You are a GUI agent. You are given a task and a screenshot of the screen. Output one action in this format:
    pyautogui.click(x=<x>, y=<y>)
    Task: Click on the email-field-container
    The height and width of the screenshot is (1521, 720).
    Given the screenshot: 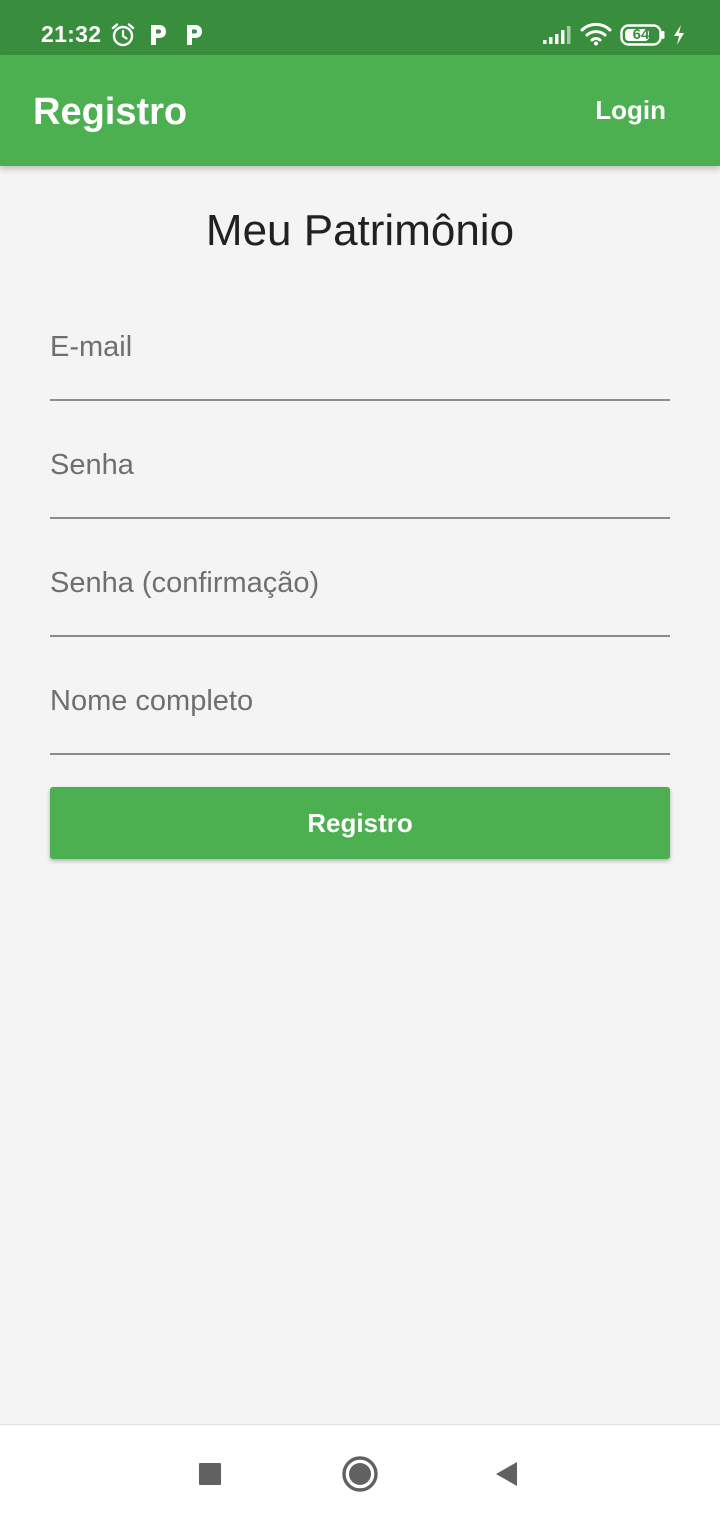 What is the action you would take?
    pyautogui.click(x=360, y=344)
    